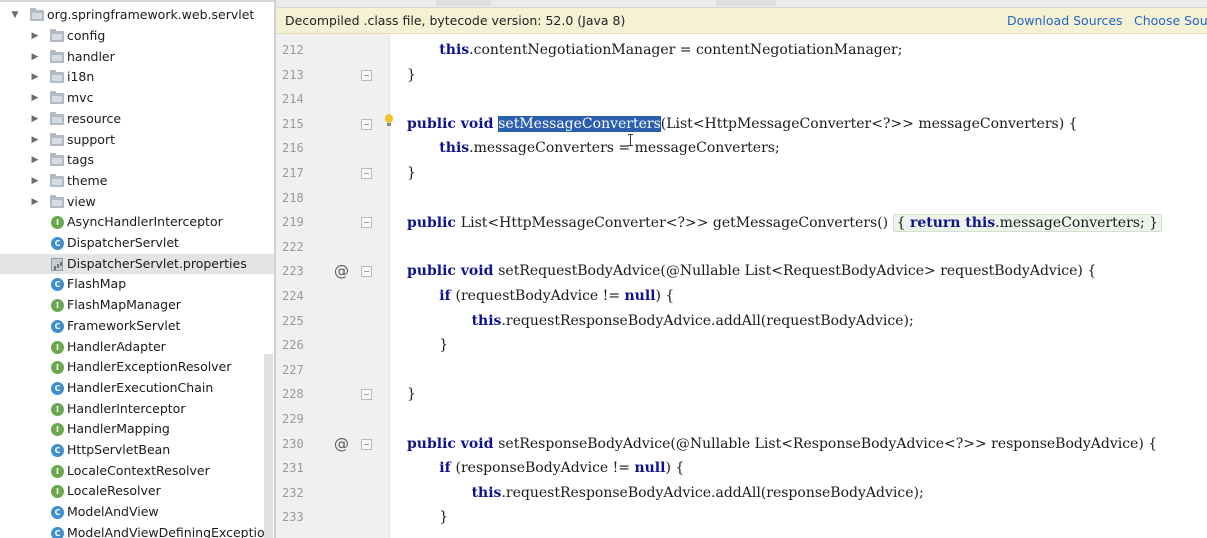 The width and height of the screenshot is (1207, 538). What do you see at coordinates (137, 530) in the screenshot?
I see `tree-file-item: C ModelAndViewDefiningException` at bounding box center [137, 530].